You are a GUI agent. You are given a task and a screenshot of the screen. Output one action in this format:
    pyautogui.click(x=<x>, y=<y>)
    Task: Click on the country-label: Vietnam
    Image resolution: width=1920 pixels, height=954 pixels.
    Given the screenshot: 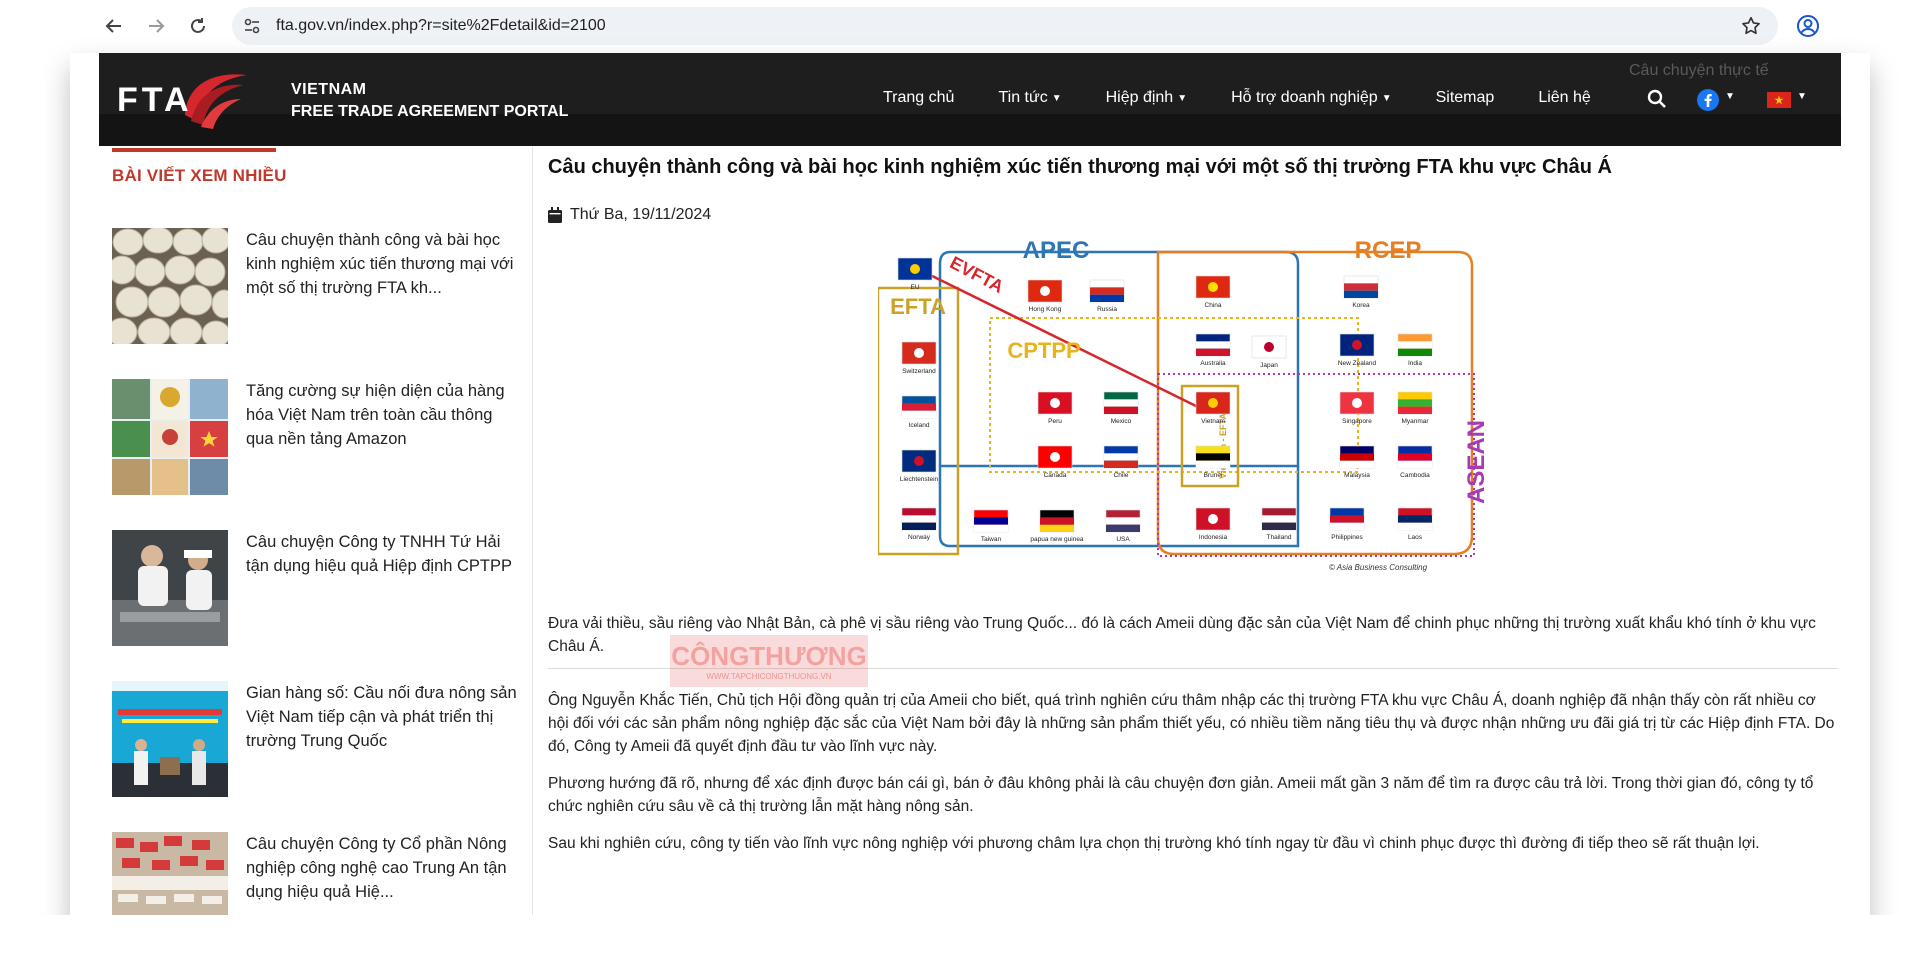 What is the action you would take?
    pyautogui.click(x=1213, y=421)
    